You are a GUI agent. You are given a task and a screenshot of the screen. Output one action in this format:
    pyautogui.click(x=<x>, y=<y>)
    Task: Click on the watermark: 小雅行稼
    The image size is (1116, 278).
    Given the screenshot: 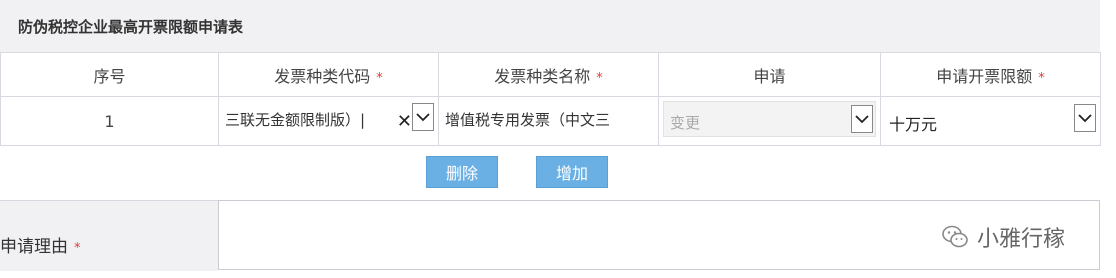 What is the action you would take?
    pyautogui.click(x=1003, y=237)
    